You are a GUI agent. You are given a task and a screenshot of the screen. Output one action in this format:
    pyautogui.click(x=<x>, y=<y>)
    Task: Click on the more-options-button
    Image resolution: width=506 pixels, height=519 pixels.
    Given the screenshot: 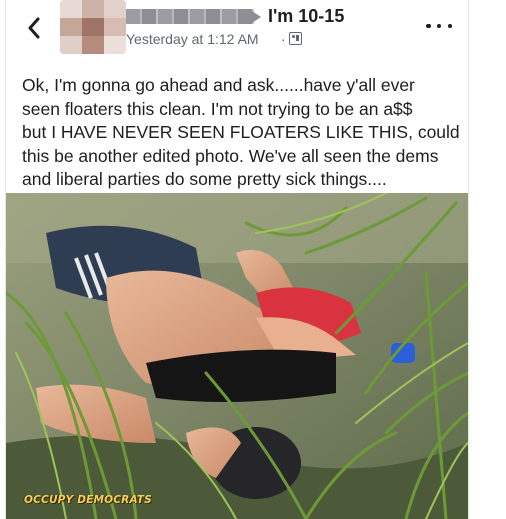 What is the action you would take?
    pyautogui.click(x=439, y=26)
    